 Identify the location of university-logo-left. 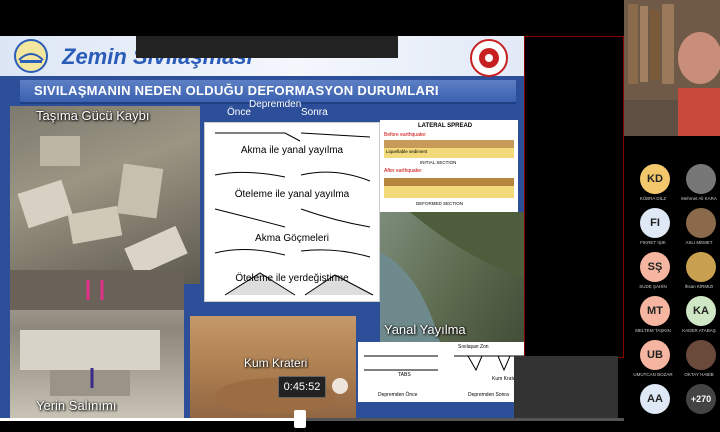
(31, 56).